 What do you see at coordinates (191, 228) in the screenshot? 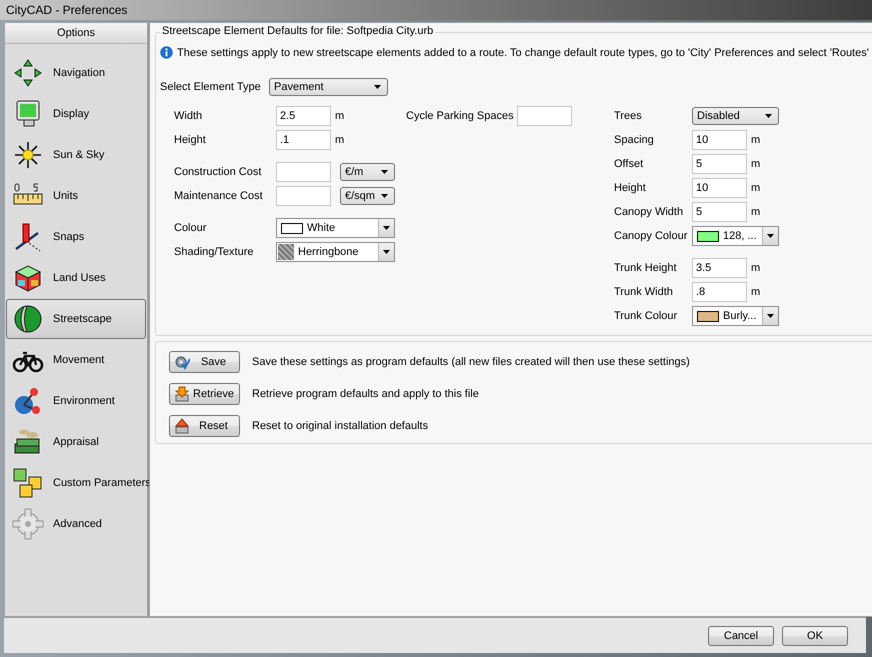
I see `field-label: Colour` at bounding box center [191, 228].